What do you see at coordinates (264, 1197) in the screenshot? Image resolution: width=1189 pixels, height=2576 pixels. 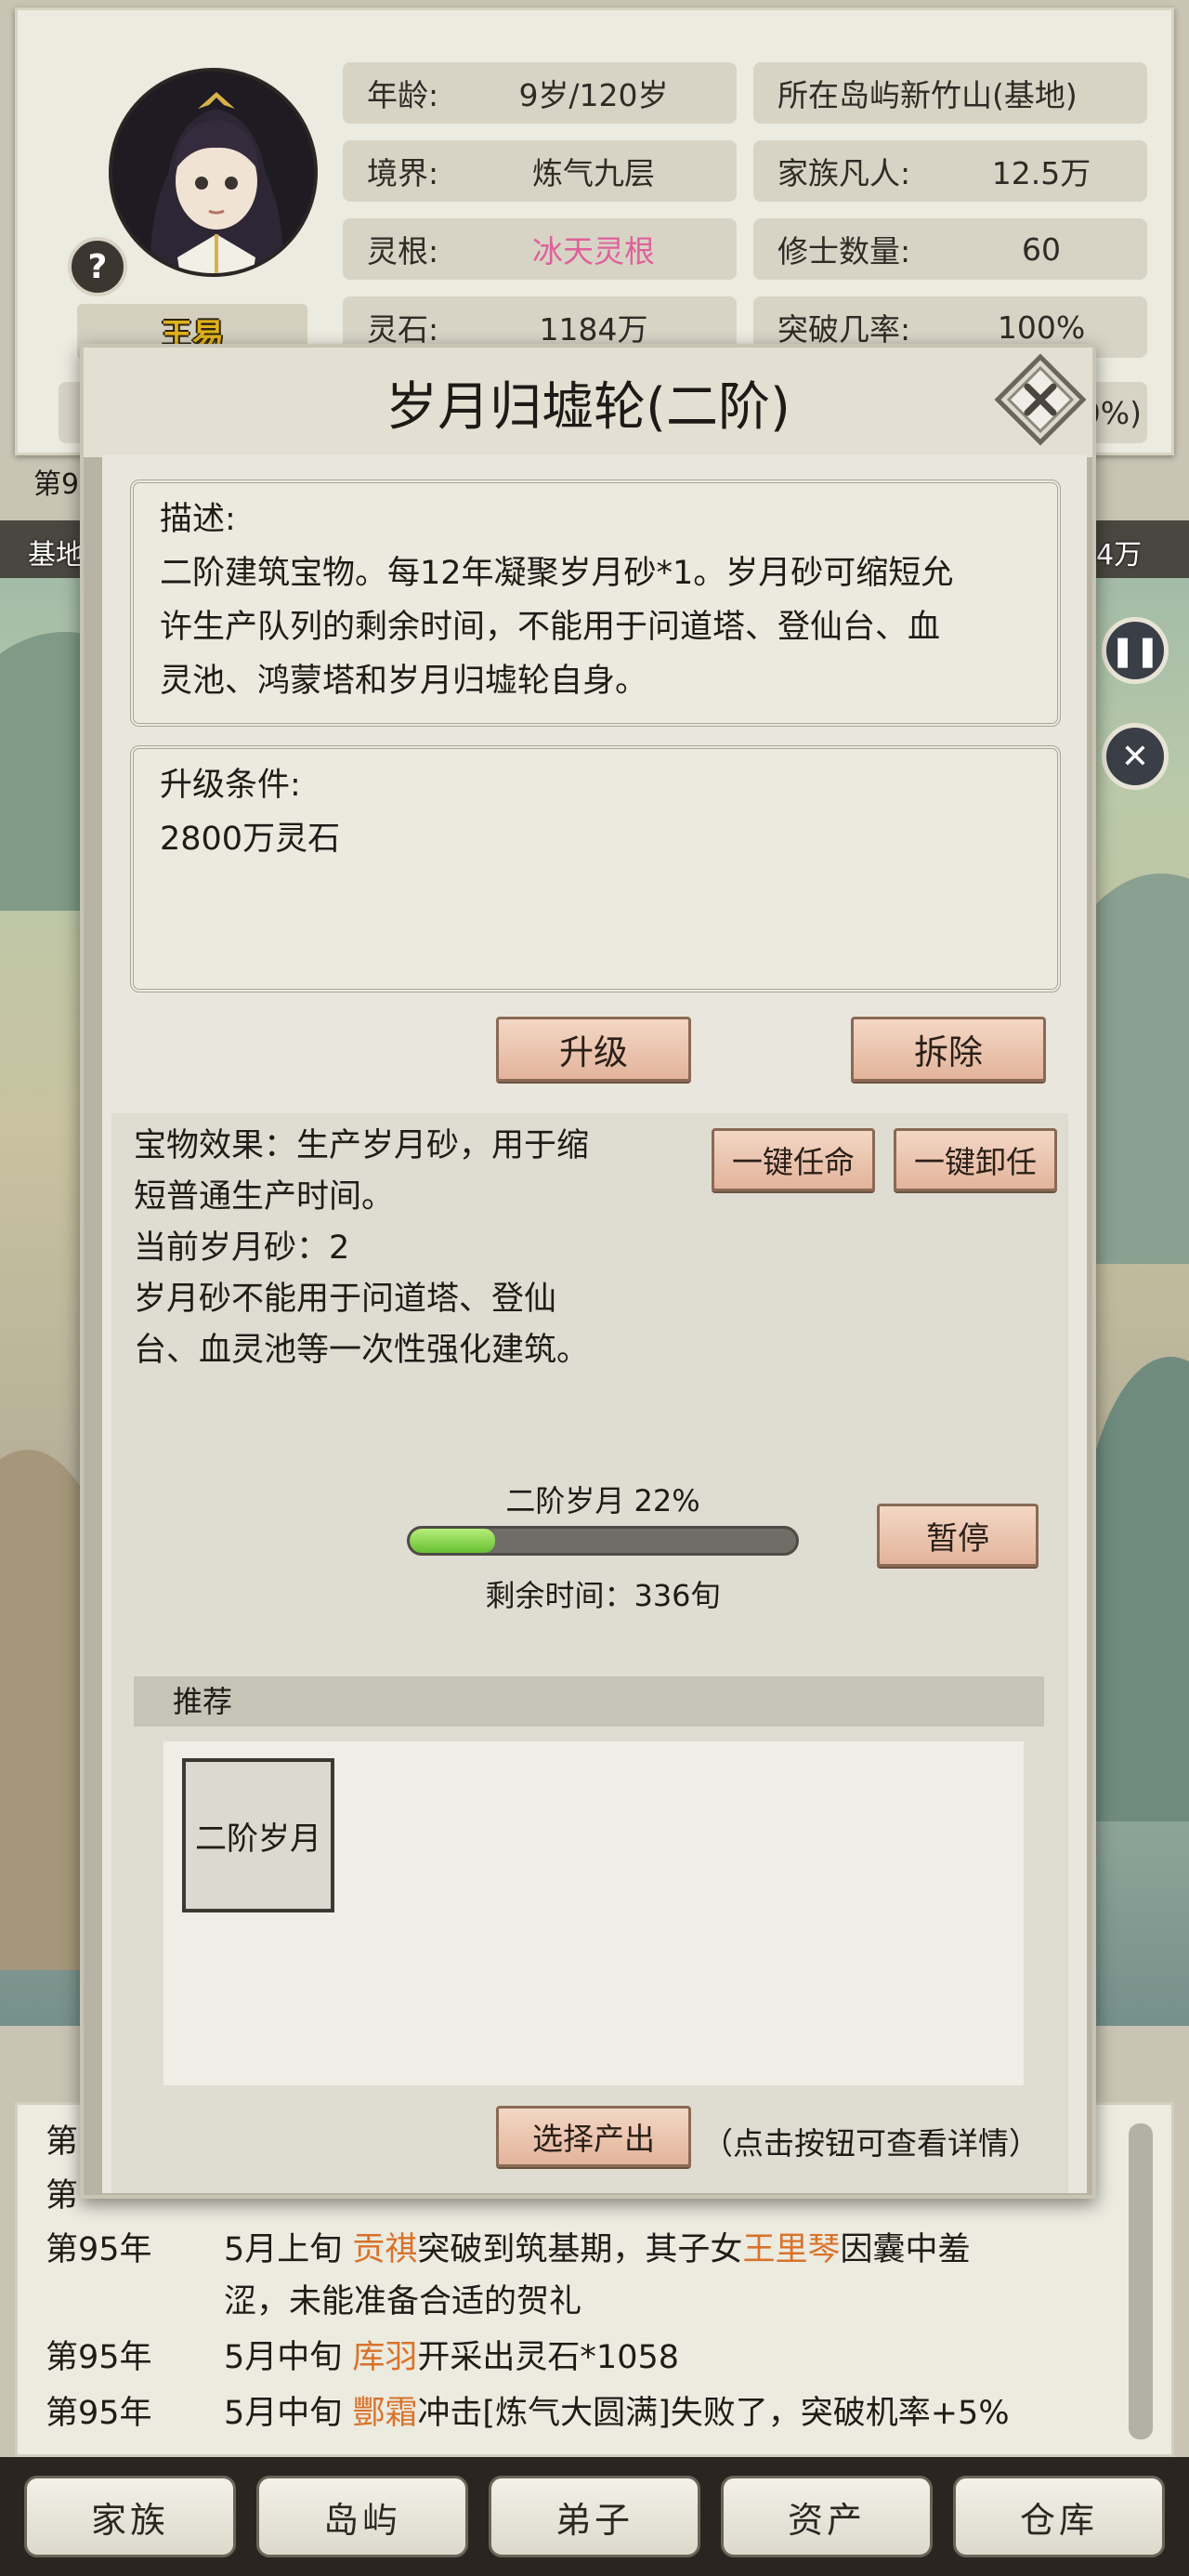 I see `effect-line: 短普通生产时间。` at bounding box center [264, 1197].